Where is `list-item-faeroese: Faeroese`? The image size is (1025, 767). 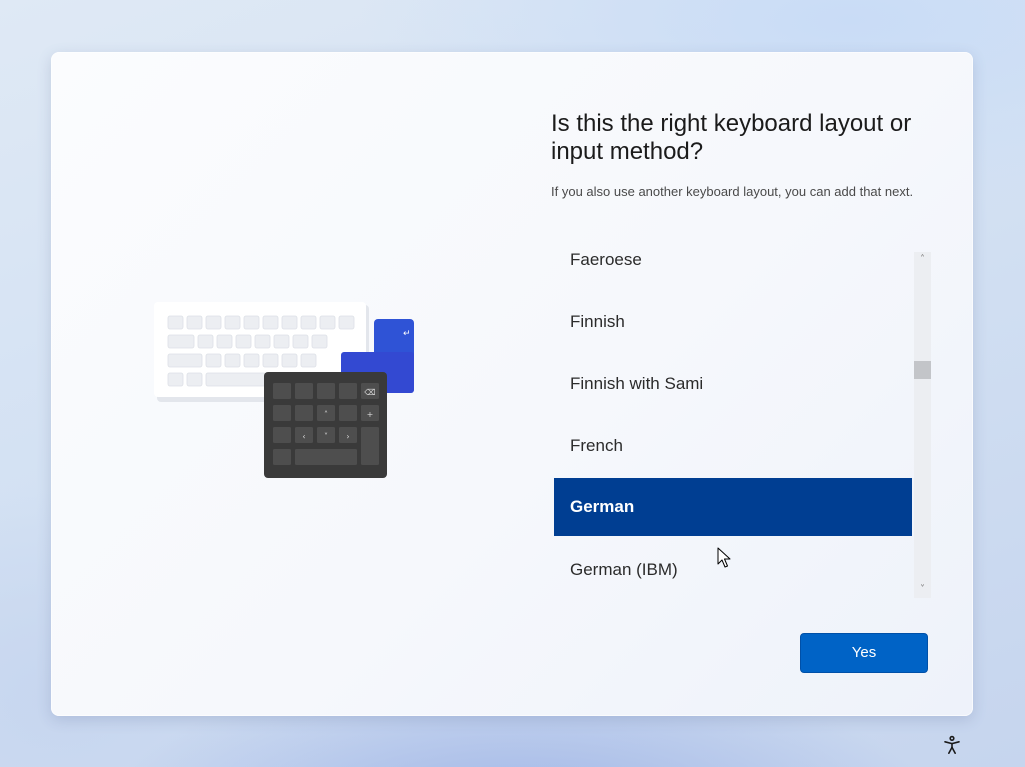
list-item-faeroese: Faeroese is located at coordinates (733, 270).